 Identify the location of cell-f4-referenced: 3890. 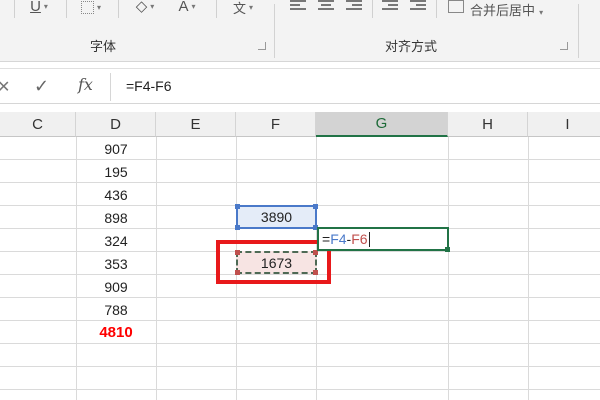
(276, 217).